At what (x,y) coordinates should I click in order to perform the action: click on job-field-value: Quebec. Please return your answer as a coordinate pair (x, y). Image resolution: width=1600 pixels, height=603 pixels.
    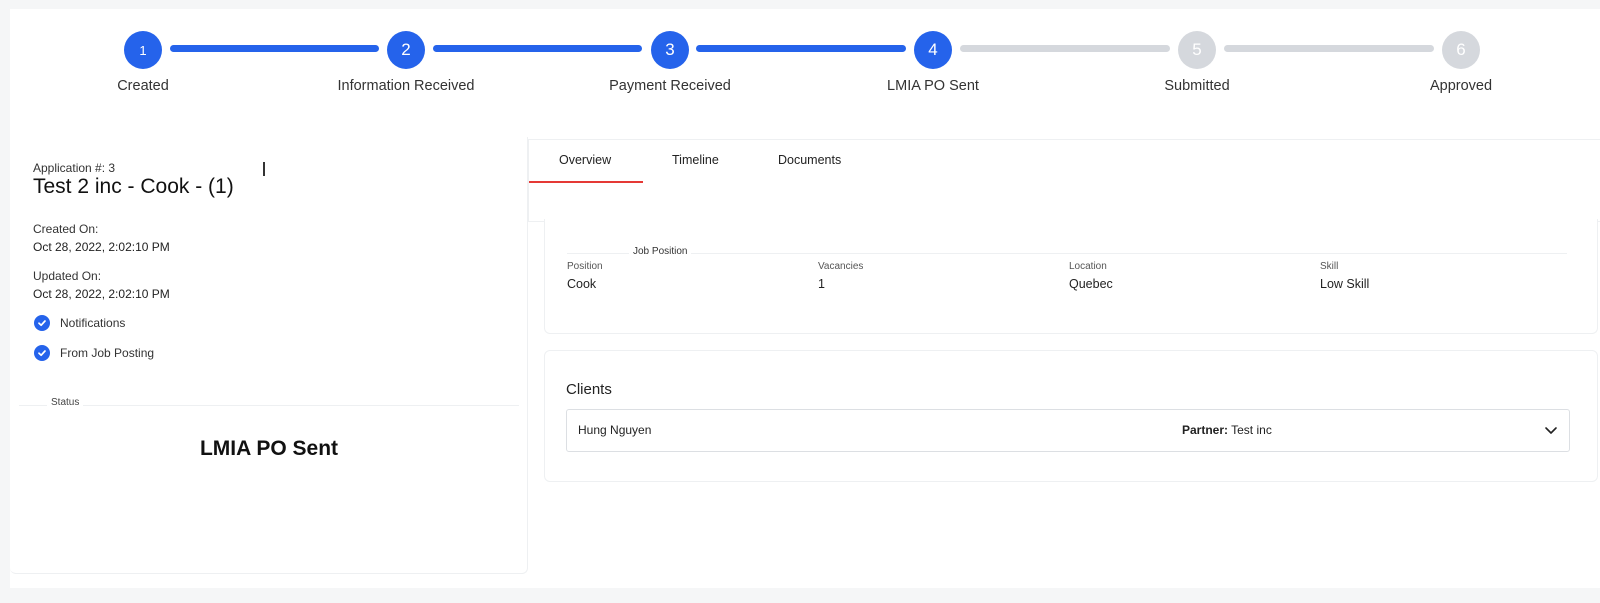
    Looking at the image, I should click on (1091, 284).